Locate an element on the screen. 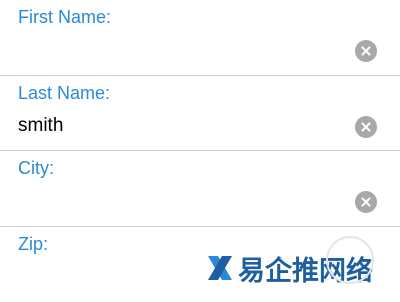 Image resolution: width=400 pixels, height=302 pixels. city-input is located at coordinates (178, 201).